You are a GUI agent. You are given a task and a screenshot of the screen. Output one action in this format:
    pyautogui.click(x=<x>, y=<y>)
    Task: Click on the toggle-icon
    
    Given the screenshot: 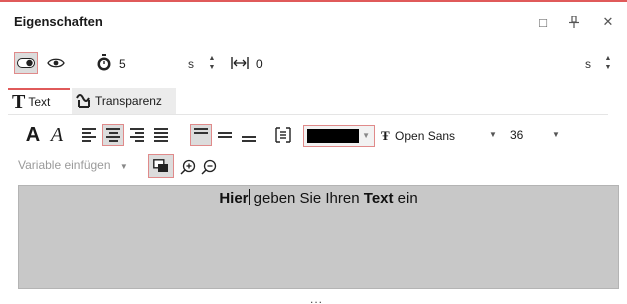 What is the action you would take?
    pyautogui.click(x=26, y=63)
    